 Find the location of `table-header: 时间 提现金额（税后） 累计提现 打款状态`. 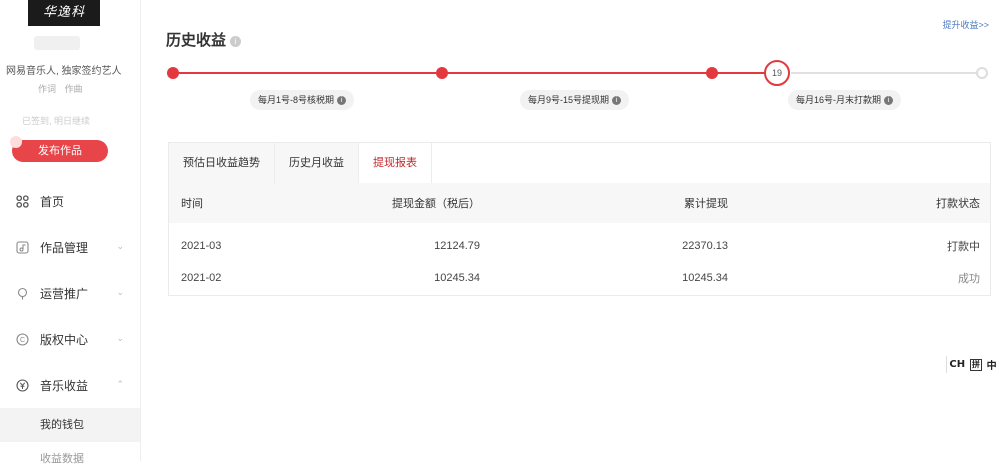

table-header: 时间 提现金额（税后） 累计提现 打款状态 is located at coordinates (579, 203).